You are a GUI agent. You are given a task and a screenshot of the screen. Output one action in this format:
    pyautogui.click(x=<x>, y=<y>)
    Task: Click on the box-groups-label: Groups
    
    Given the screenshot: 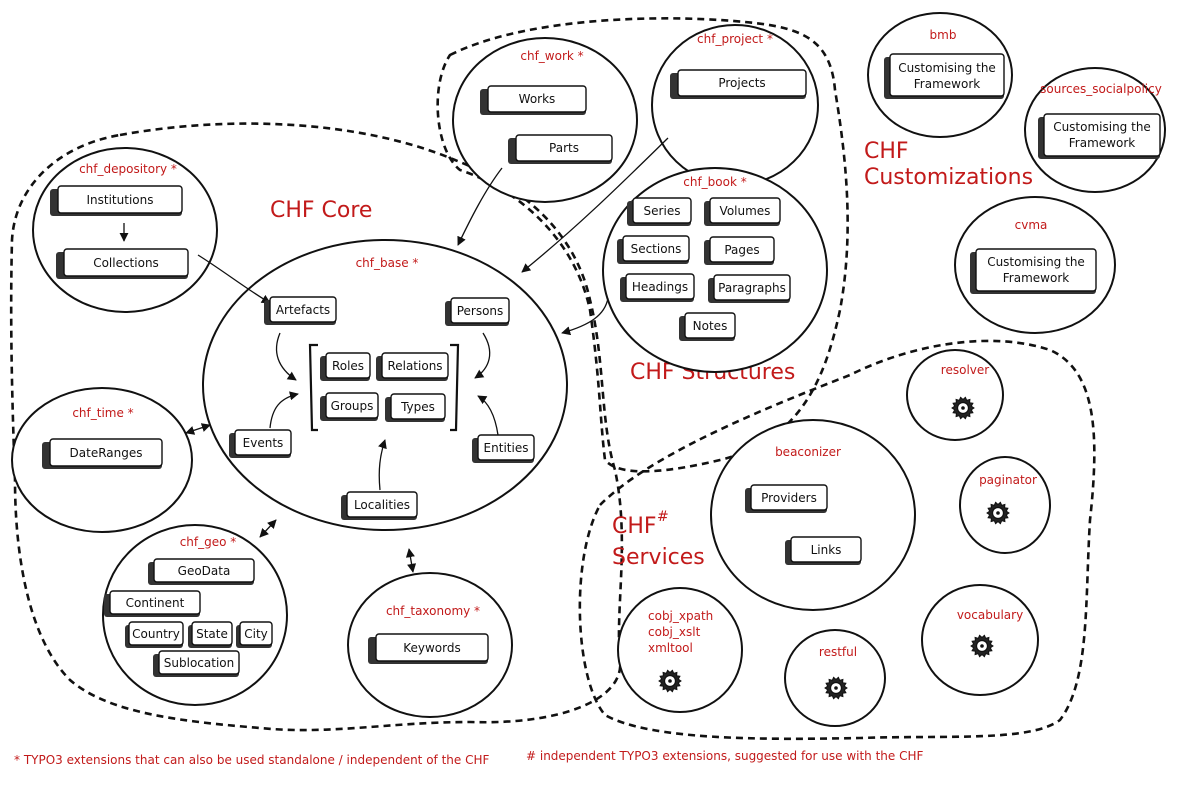 What is the action you would take?
    pyautogui.click(x=352, y=406)
    